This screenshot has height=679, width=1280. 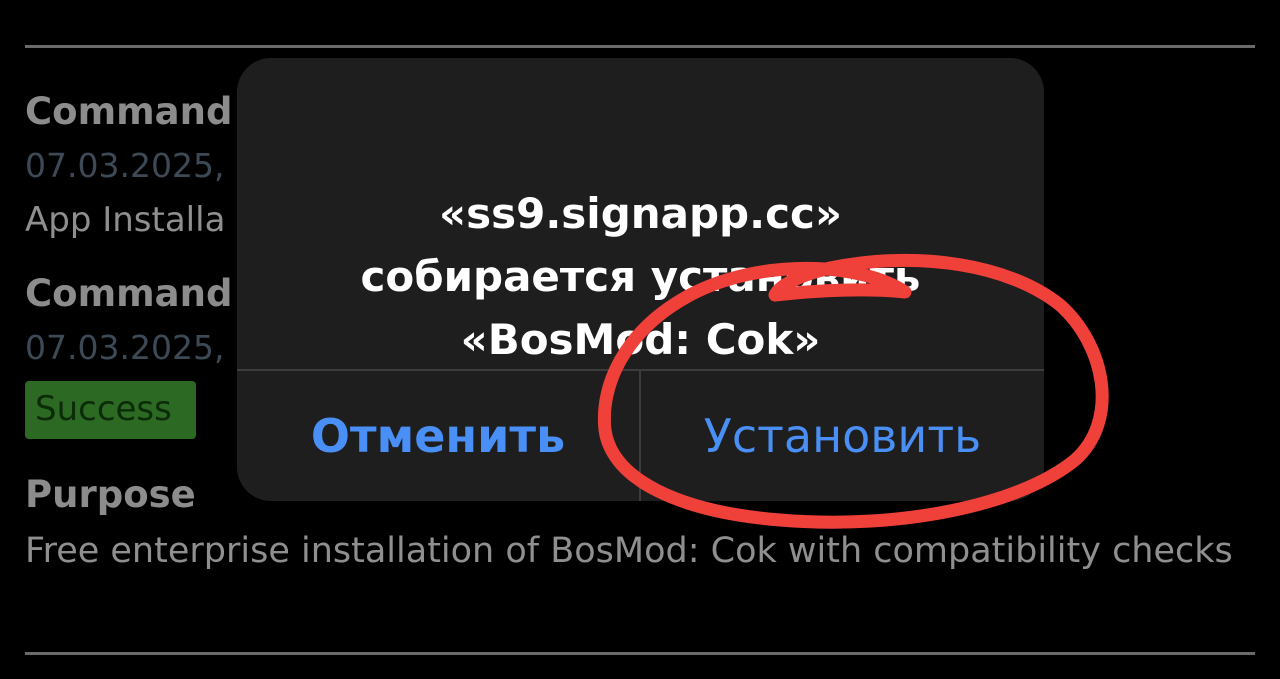 I want to click on bottom-divider, so click(x=640, y=653).